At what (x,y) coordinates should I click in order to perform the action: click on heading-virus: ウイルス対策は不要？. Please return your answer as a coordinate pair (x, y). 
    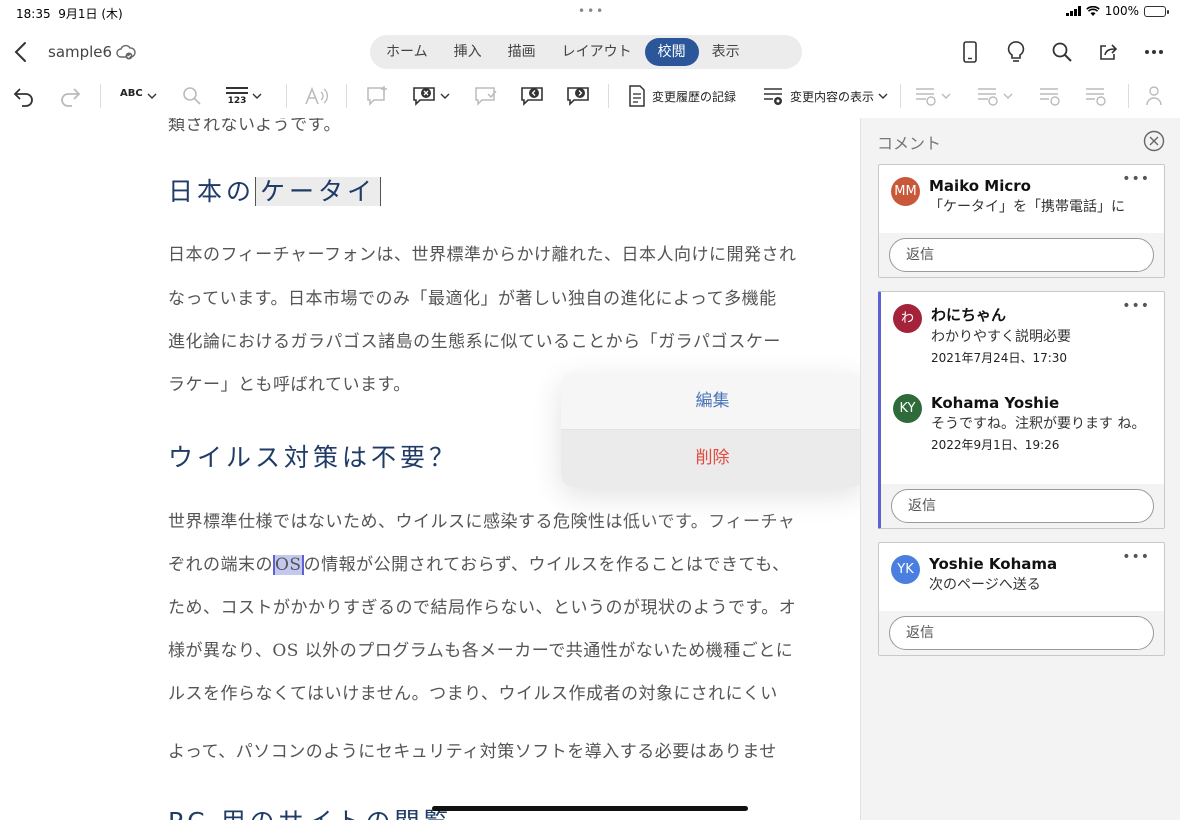
    Looking at the image, I should click on (313, 457).